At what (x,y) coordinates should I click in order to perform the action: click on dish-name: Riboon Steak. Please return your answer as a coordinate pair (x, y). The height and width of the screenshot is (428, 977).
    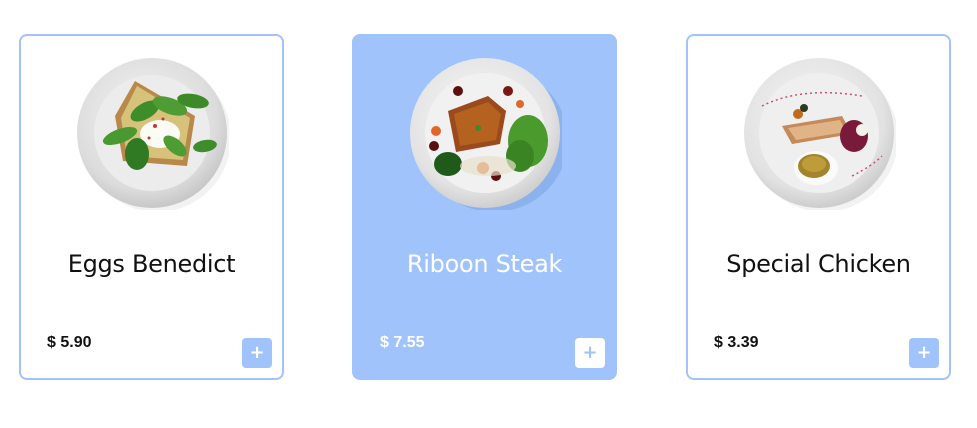
    Looking at the image, I should click on (484, 264).